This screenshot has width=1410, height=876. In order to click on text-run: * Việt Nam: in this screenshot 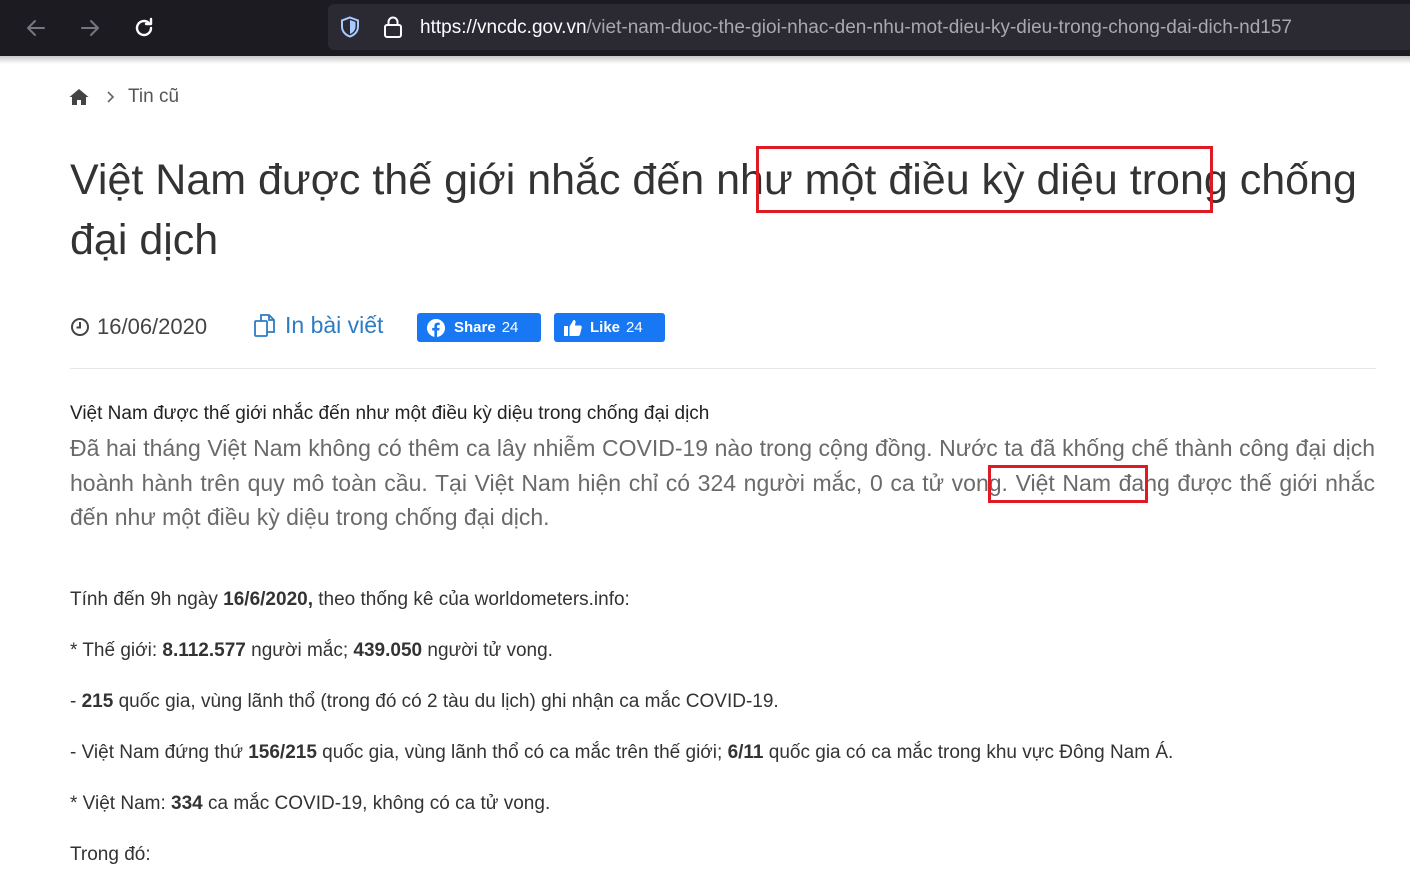, I will do `click(121, 803)`.